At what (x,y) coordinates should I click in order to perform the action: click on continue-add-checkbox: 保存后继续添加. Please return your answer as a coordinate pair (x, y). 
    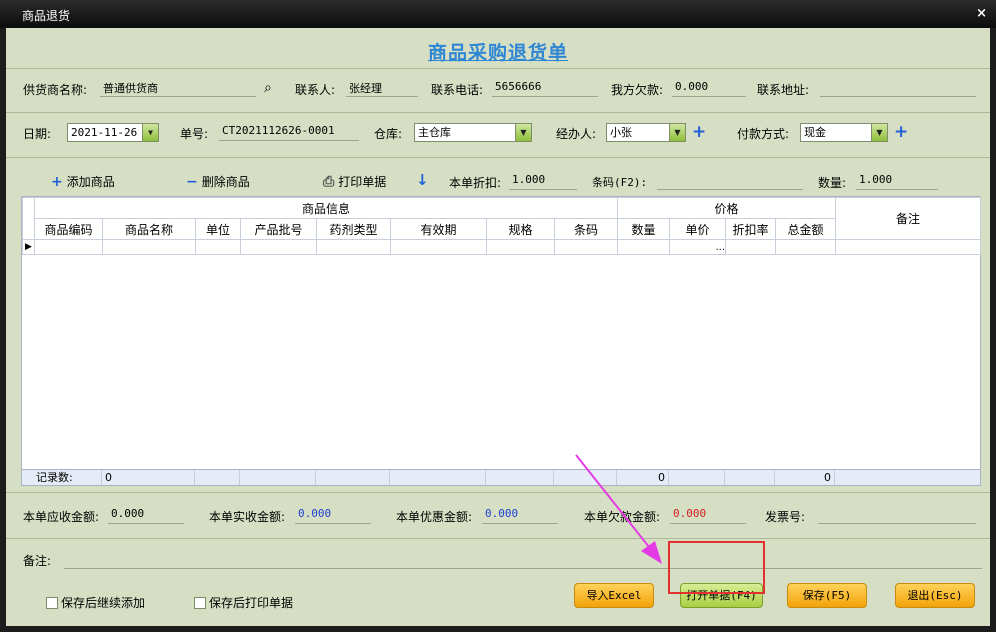
    Looking at the image, I should click on (95, 602).